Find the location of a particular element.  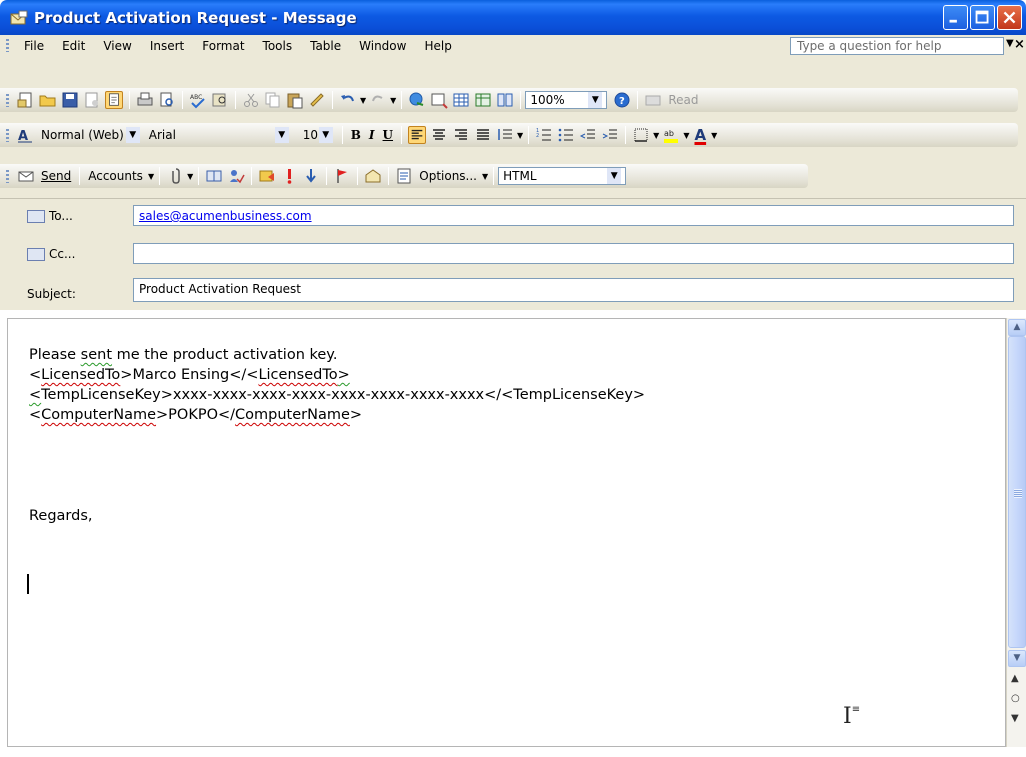

menu-format: Format is located at coordinates (223, 46).